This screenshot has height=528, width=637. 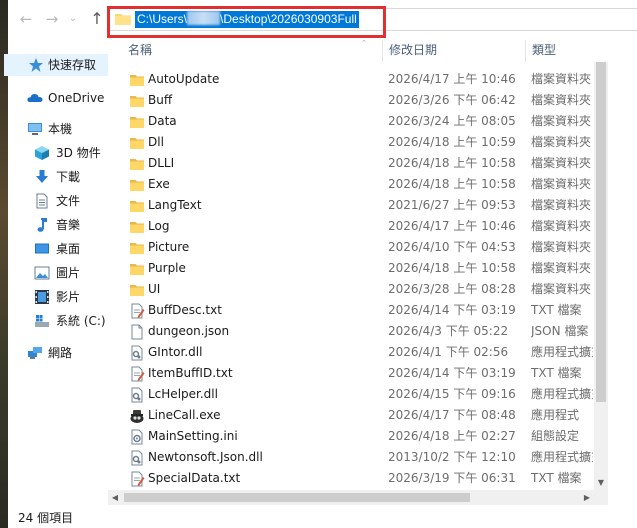 I want to click on app-exe-icon, so click(x=137, y=416).